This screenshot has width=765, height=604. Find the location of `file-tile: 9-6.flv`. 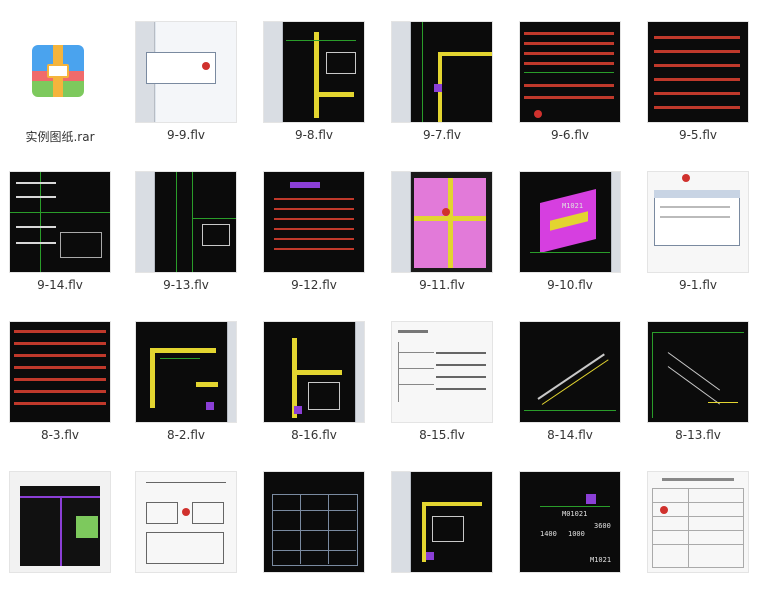

file-tile: 9-6.flv is located at coordinates (574, 75).